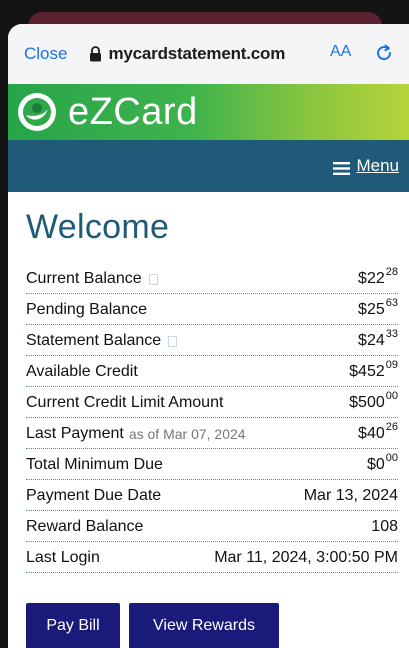 This screenshot has height=648, width=409. I want to click on value-cents: 63, so click(391, 303).